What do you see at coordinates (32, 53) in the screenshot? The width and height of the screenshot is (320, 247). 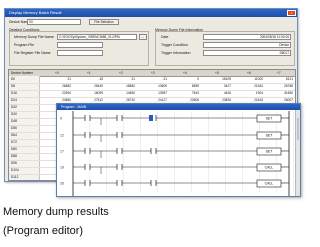 I see `file-register-file-label: File Register File Name` at bounding box center [32, 53].